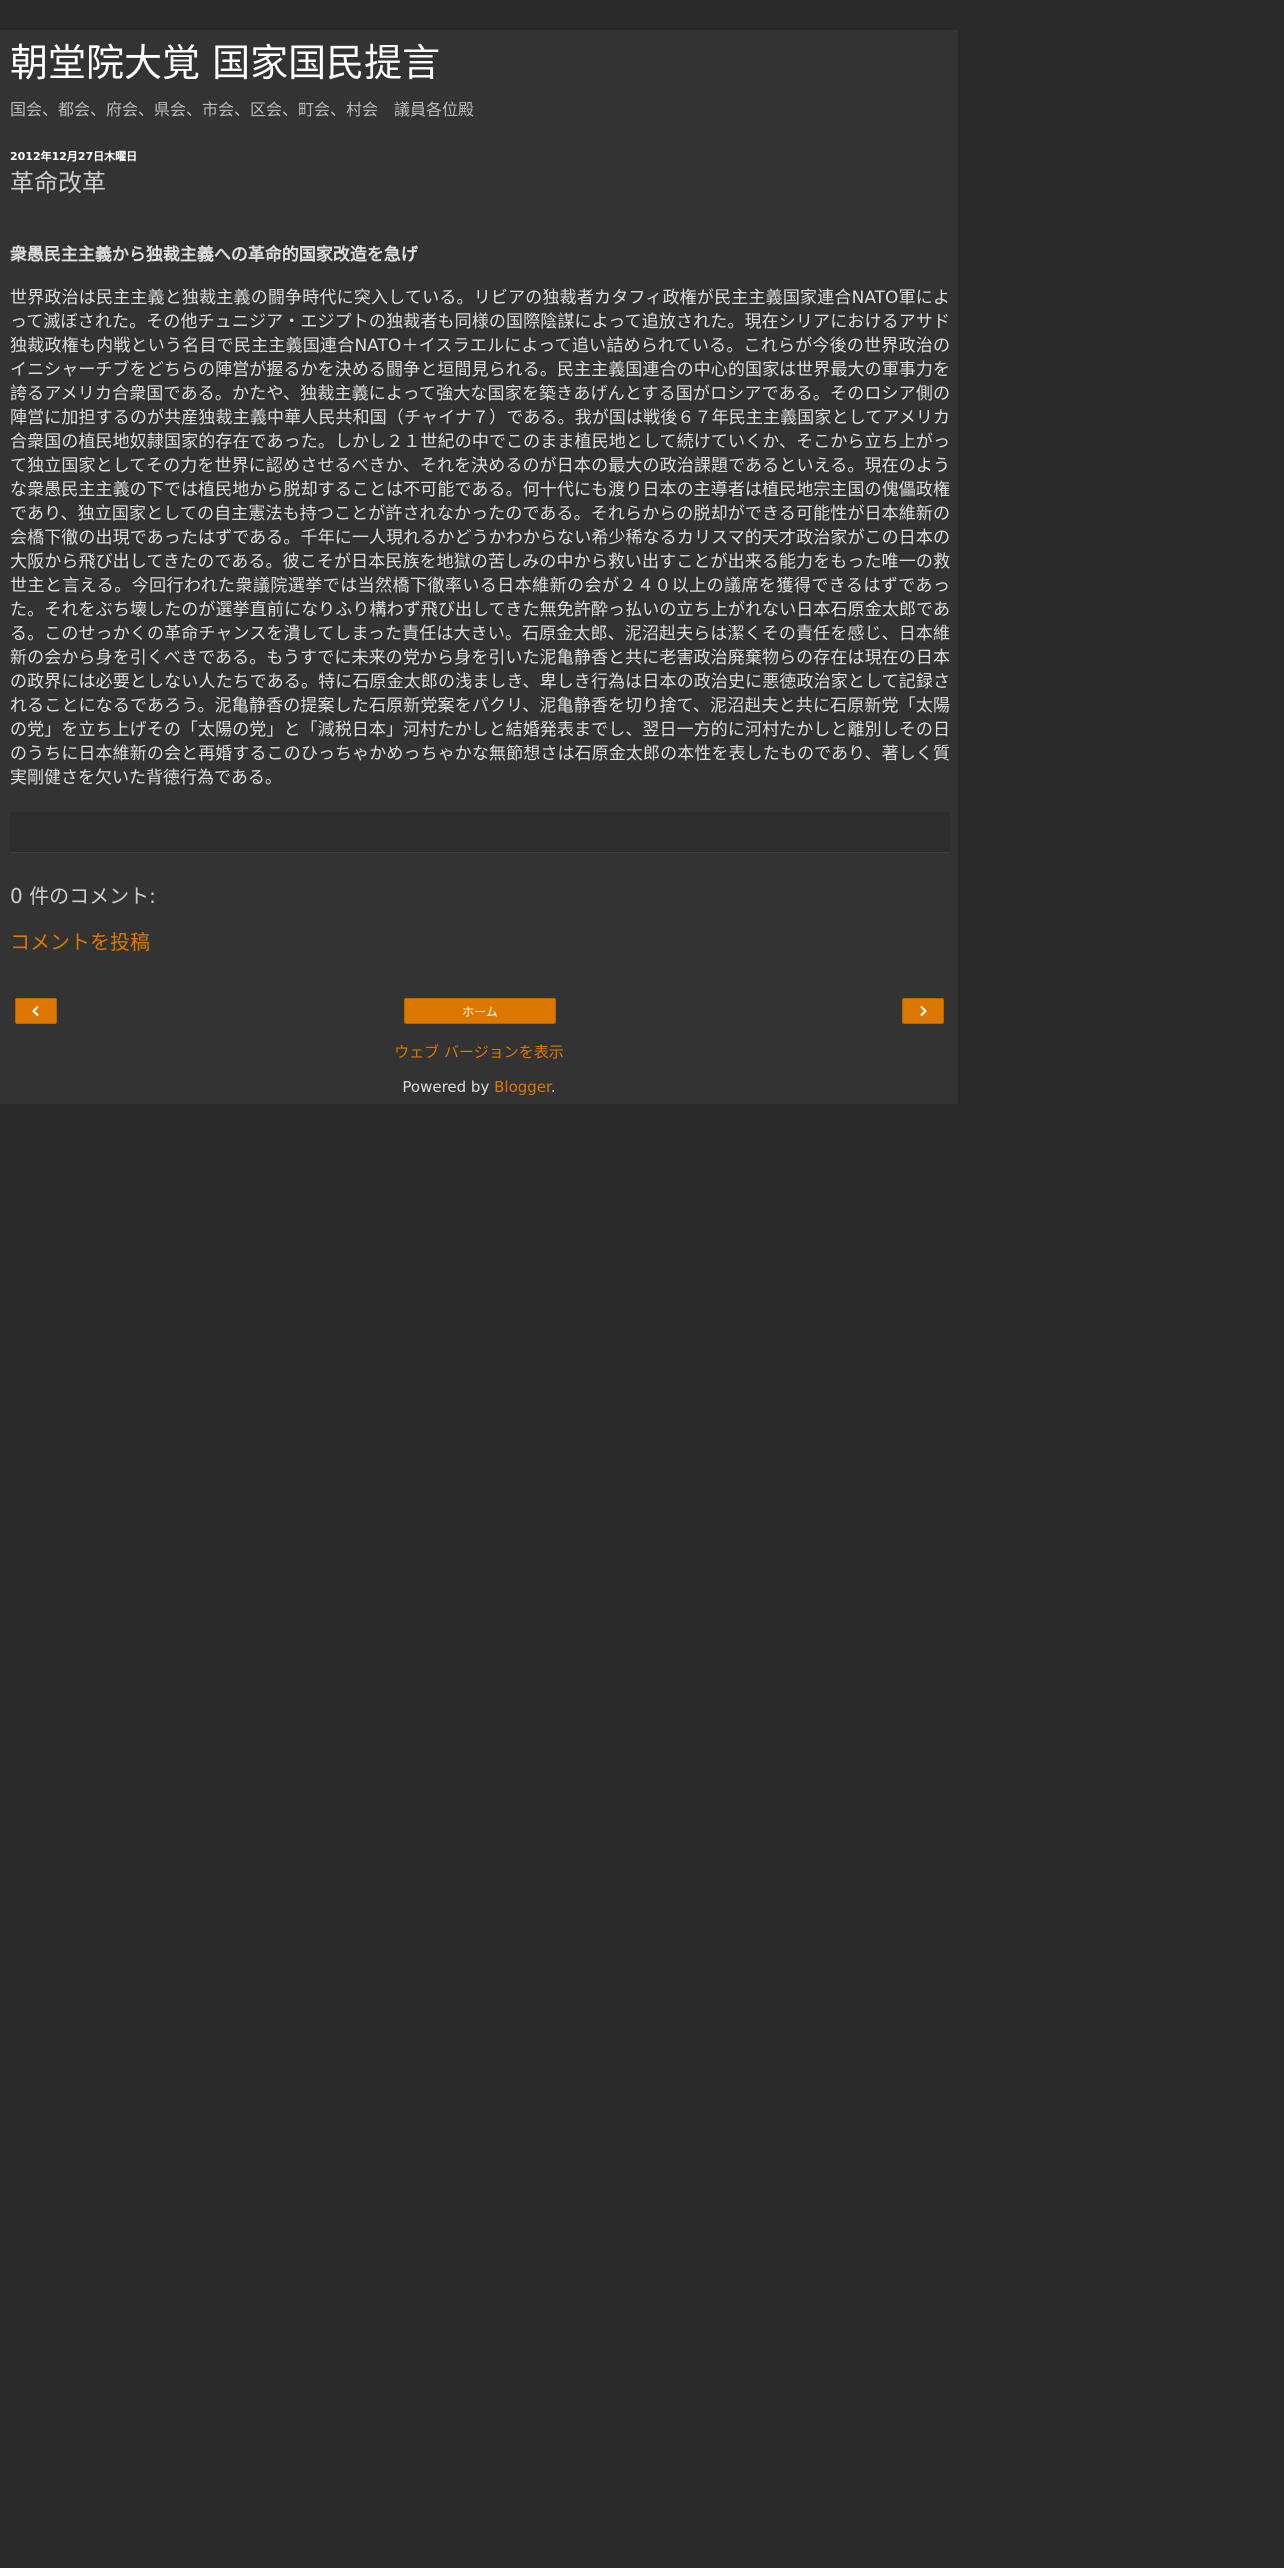 The image size is (1284, 2568). I want to click on blog-description: 国会、都会、府会、県会、市会、区会、町会、村会 議員各位殿, so click(242, 109).